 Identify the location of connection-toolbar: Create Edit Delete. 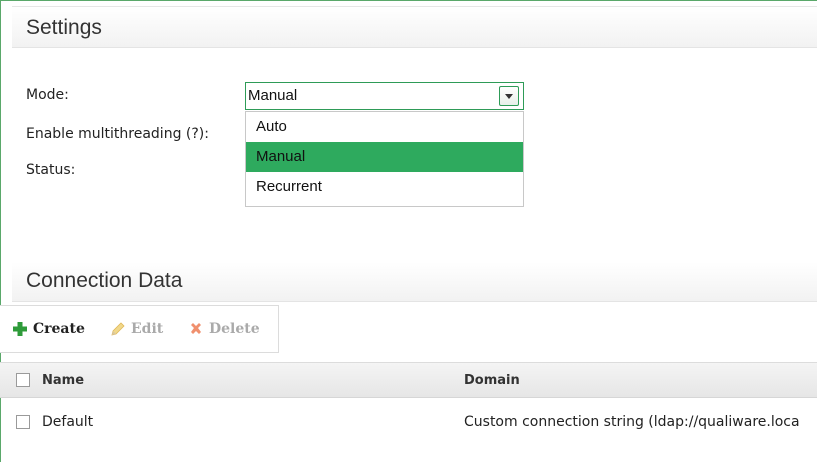
(139, 329).